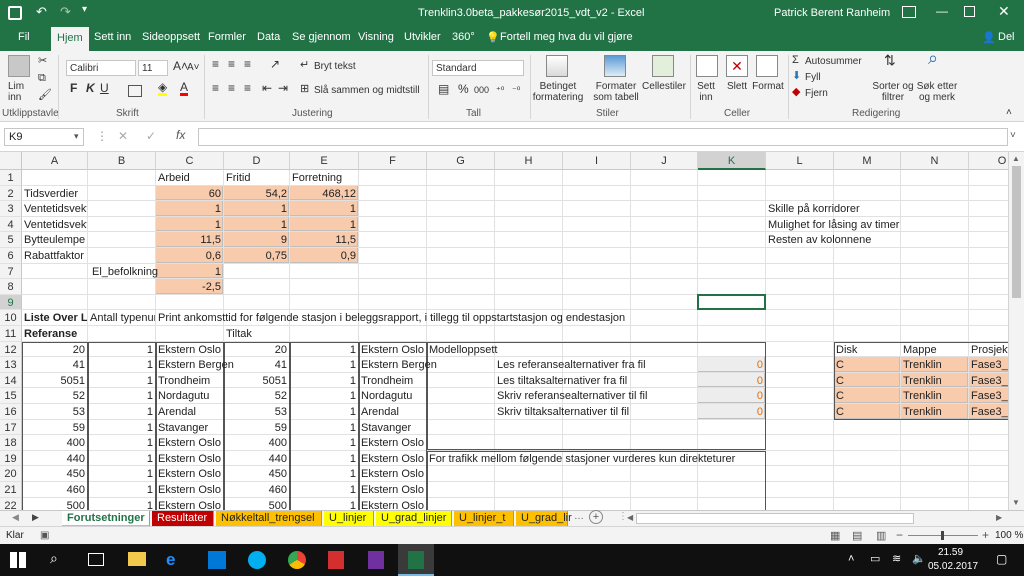  I want to click on tell-me-box: Fortell meg hva du vil gjøre, so click(566, 37).